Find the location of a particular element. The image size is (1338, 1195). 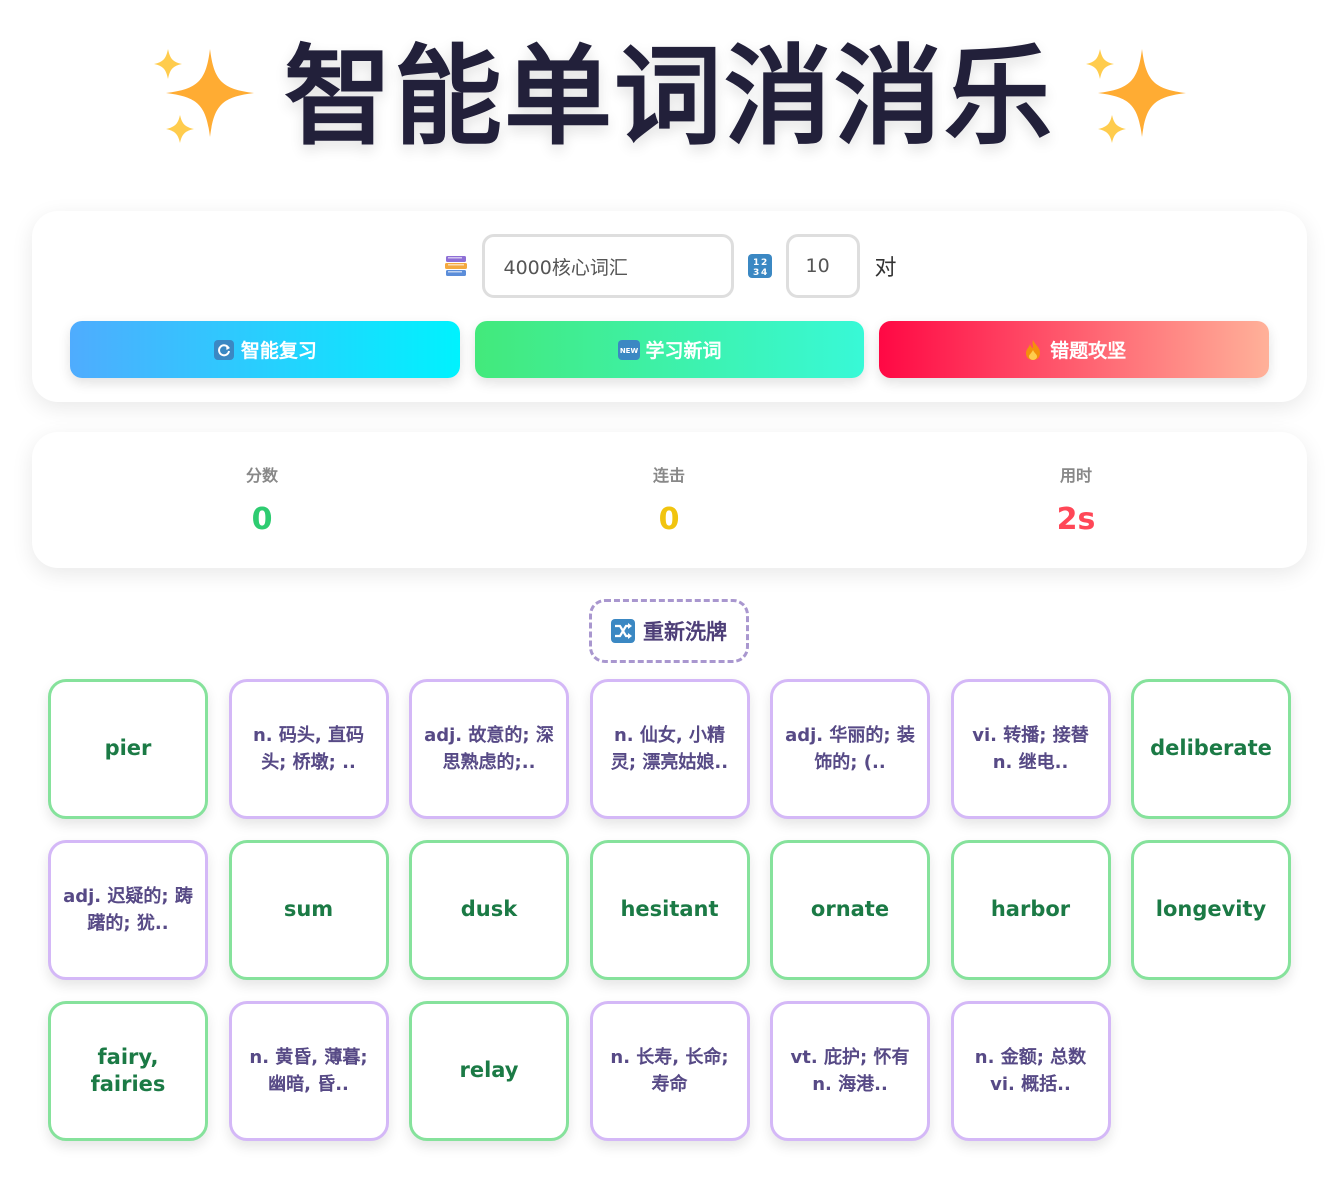

meaning-card: n. 码头, 直码头; 桥墩; .. is located at coordinates (308, 749).